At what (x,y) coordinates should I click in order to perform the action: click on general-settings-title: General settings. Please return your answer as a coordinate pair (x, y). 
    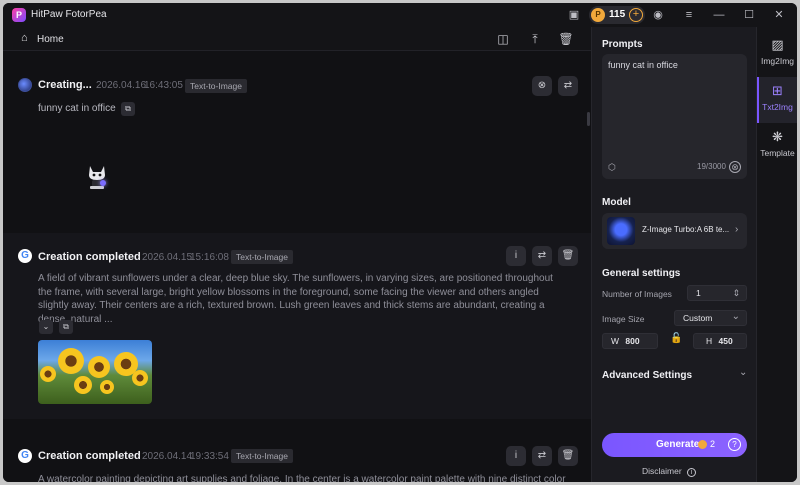
    Looking at the image, I should click on (641, 273).